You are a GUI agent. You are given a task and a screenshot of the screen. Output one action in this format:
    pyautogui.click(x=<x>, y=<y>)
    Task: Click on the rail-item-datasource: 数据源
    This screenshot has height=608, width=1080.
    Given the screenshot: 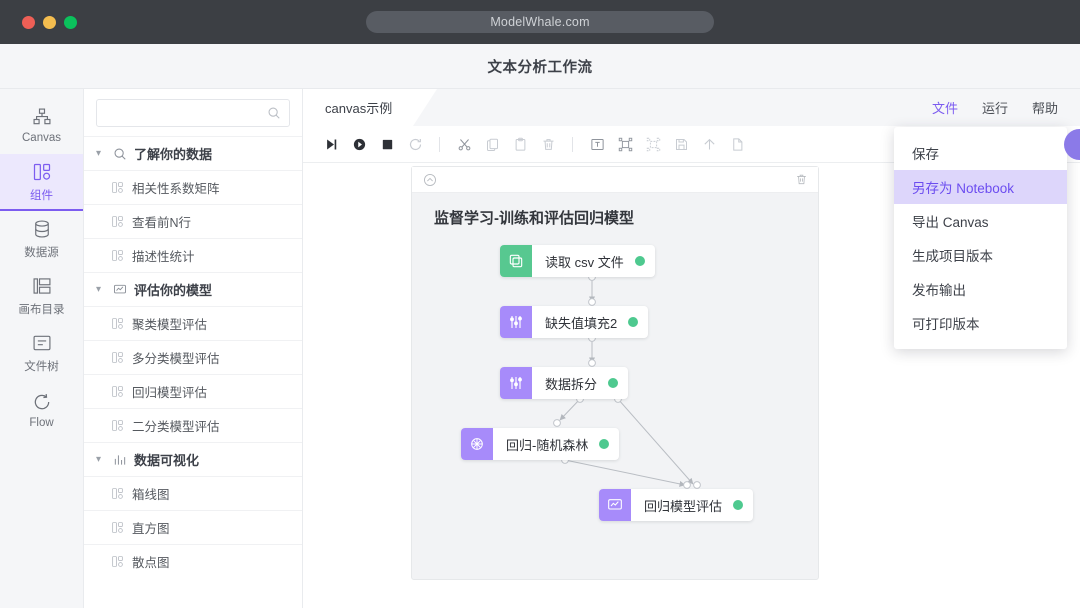 What is the action you would take?
    pyautogui.click(x=41, y=239)
    